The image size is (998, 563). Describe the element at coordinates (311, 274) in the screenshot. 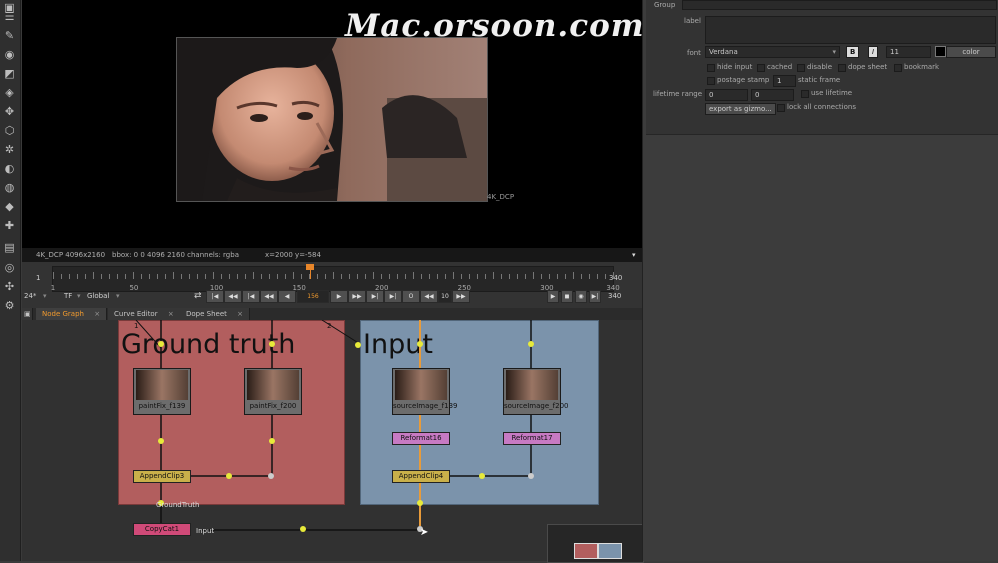

I see `playhead` at that location.